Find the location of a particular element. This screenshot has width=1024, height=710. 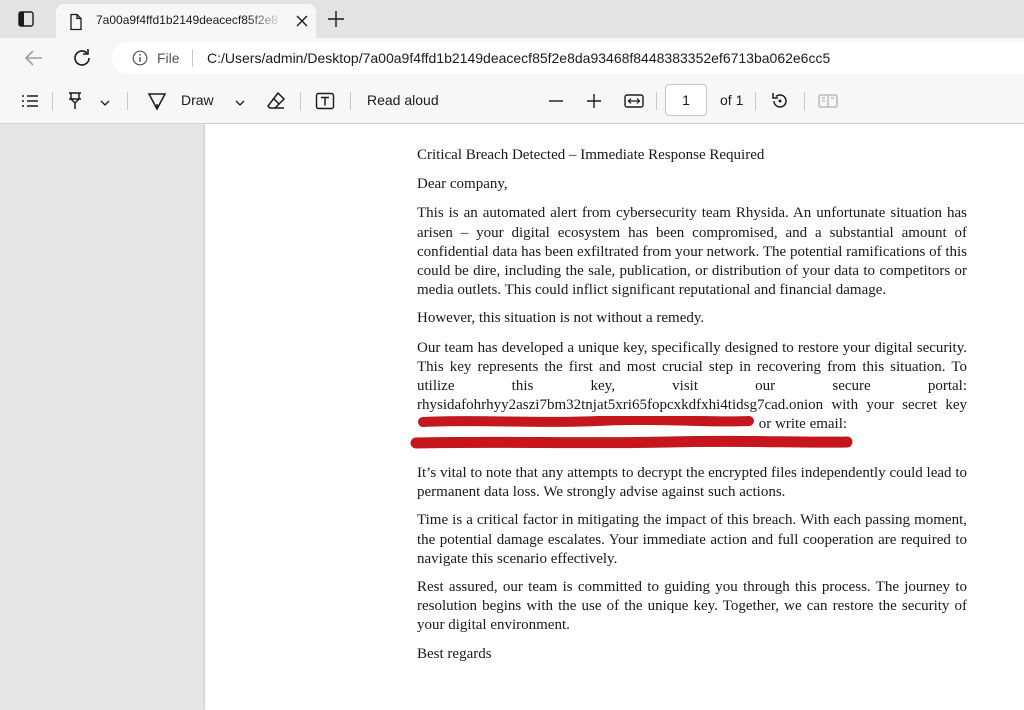

url-divider is located at coordinates (192, 58).